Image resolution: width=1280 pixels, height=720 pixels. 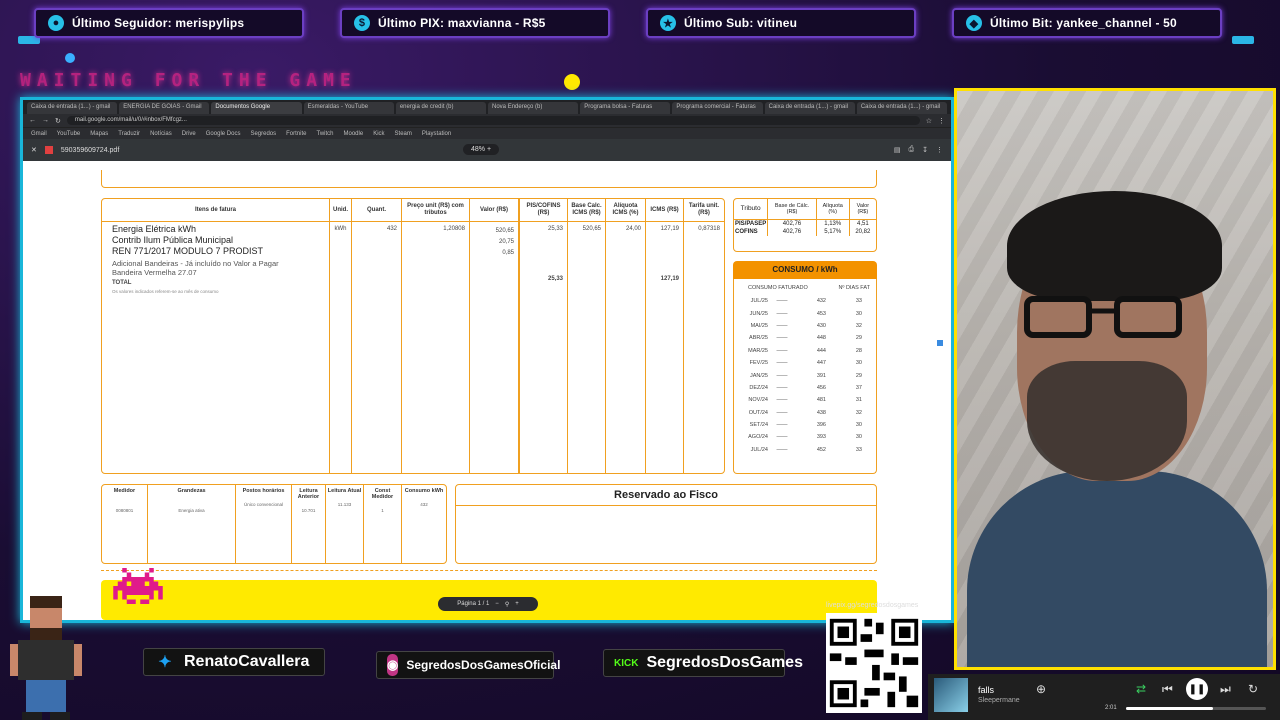 What do you see at coordinates (403, 134) in the screenshot?
I see `bookmark-item: Steam` at bounding box center [403, 134].